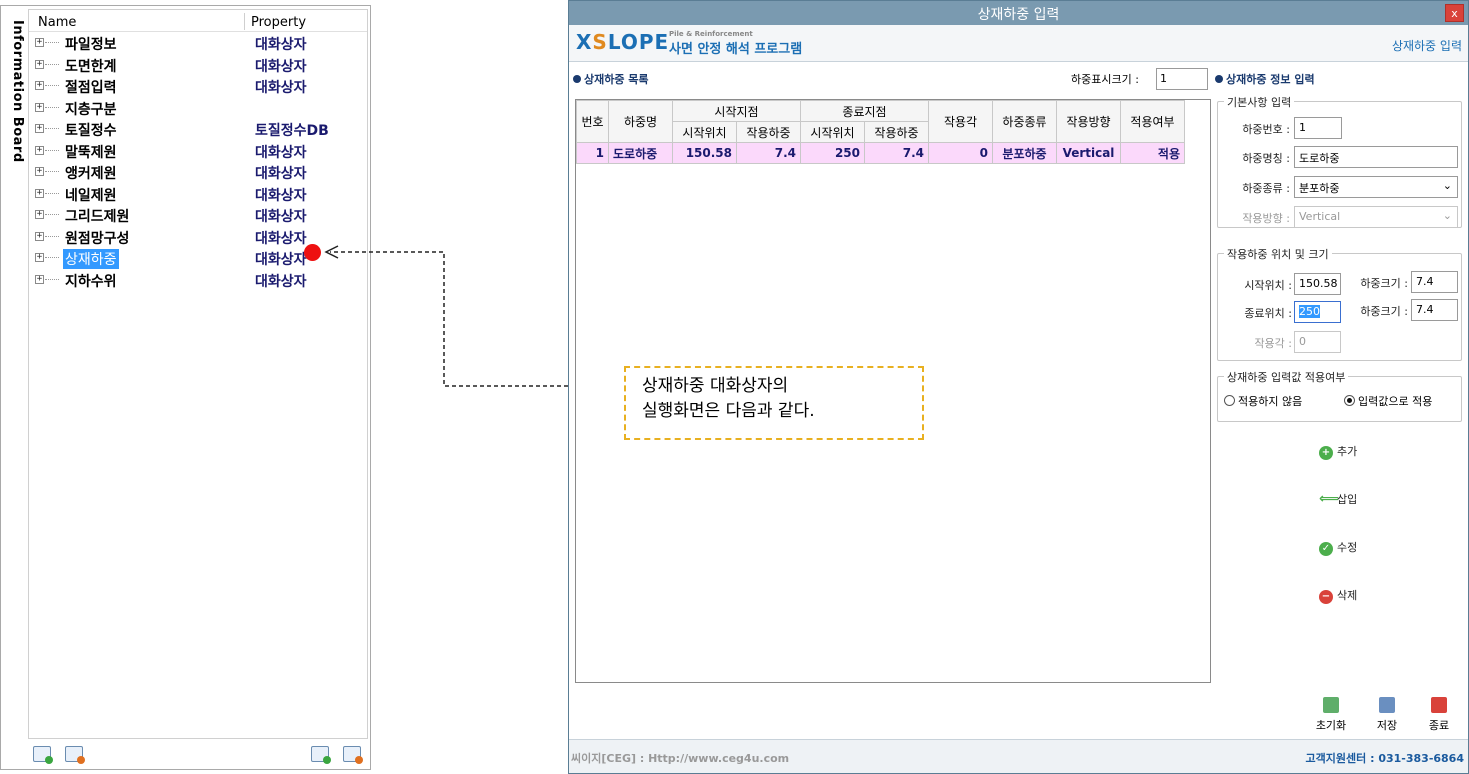 The image size is (1469, 774). Describe the element at coordinates (97, 238) in the screenshot. I see `tree-item-name: 원점망구성` at that location.